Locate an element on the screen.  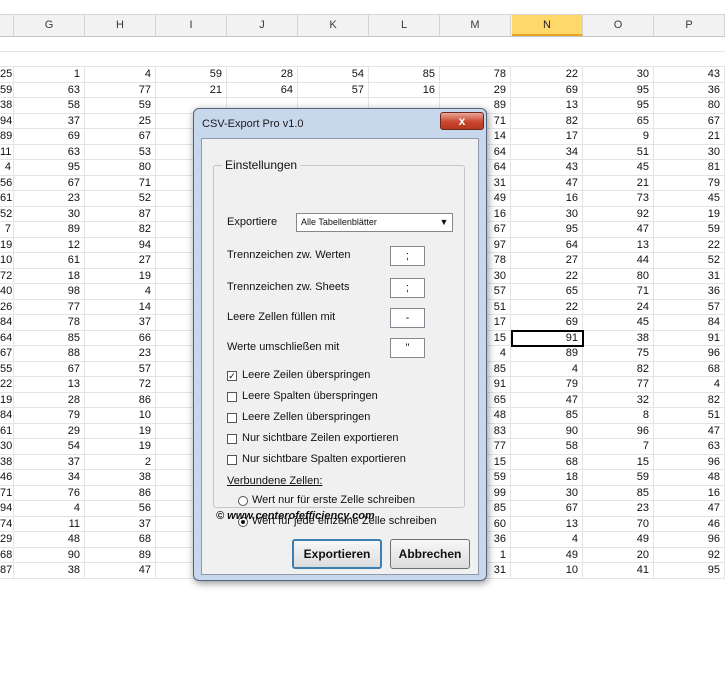
checkbox-skip-empty-cells is located at coordinates (232, 418).